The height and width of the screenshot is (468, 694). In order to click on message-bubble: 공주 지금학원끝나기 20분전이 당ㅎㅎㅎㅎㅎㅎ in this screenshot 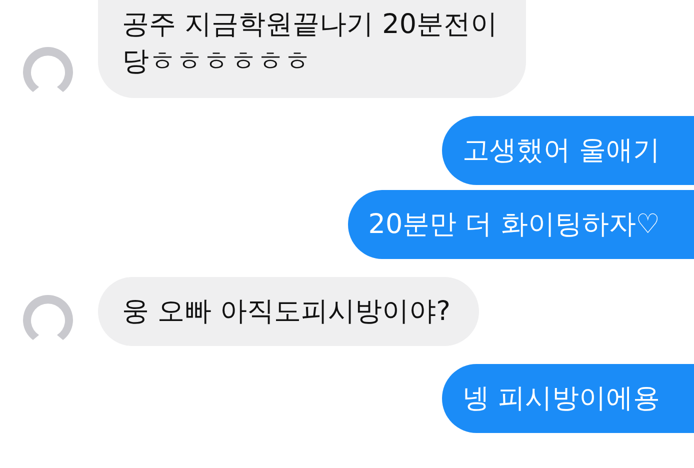, I will do `click(312, 49)`.